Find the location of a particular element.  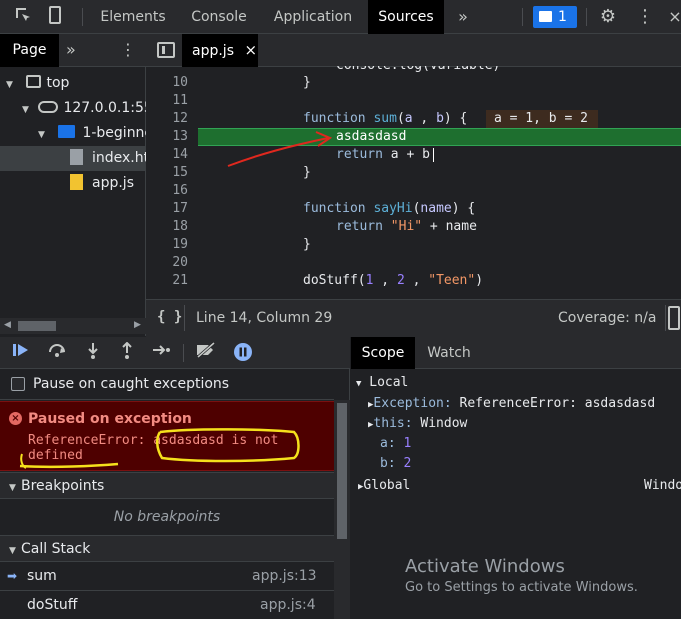

scope-key: this: is located at coordinates (393, 423).